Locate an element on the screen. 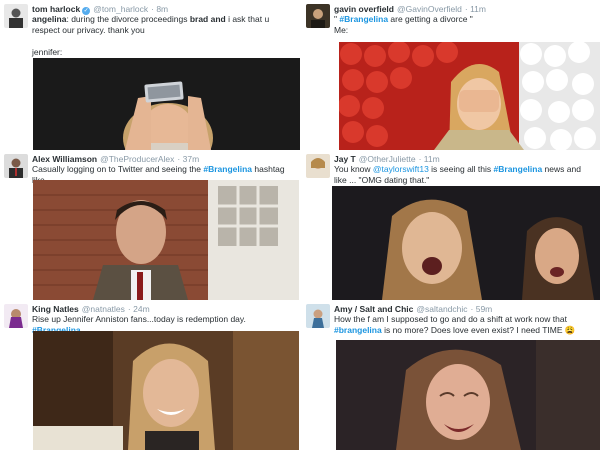 This screenshot has width=600, height=450. text-line: Me: is located at coordinates (341, 30).